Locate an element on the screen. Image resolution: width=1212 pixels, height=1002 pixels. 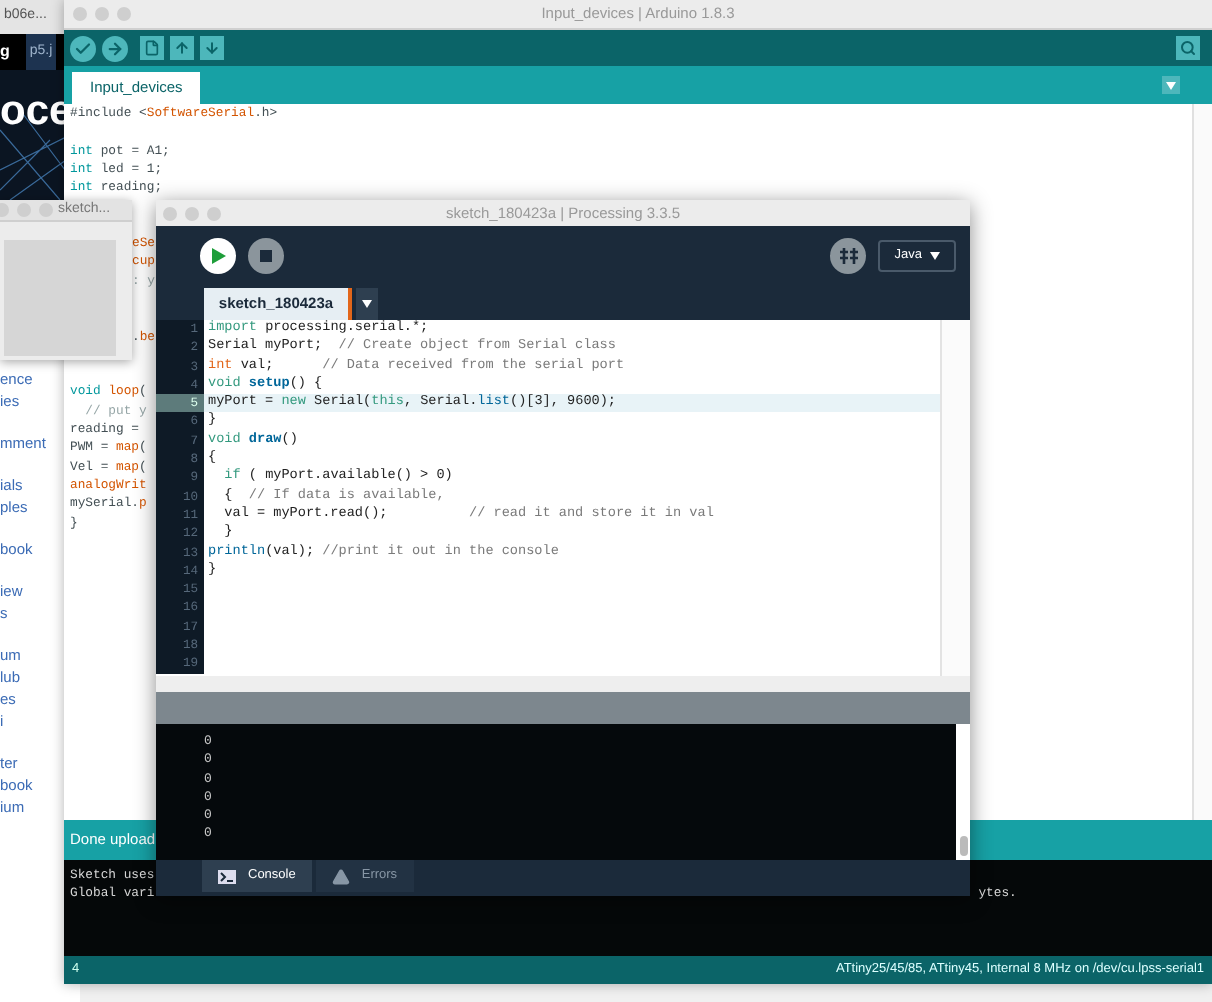
arrow-down-icon is located at coordinates (212, 48).